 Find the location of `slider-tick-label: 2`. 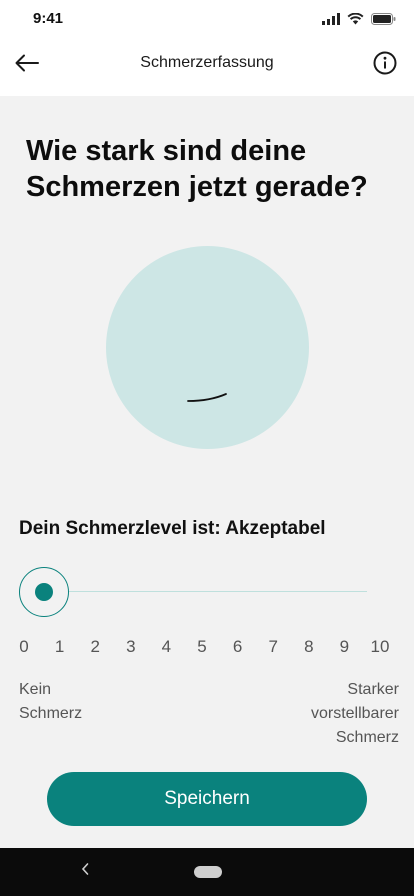

slider-tick-label: 2 is located at coordinates (95, 646).